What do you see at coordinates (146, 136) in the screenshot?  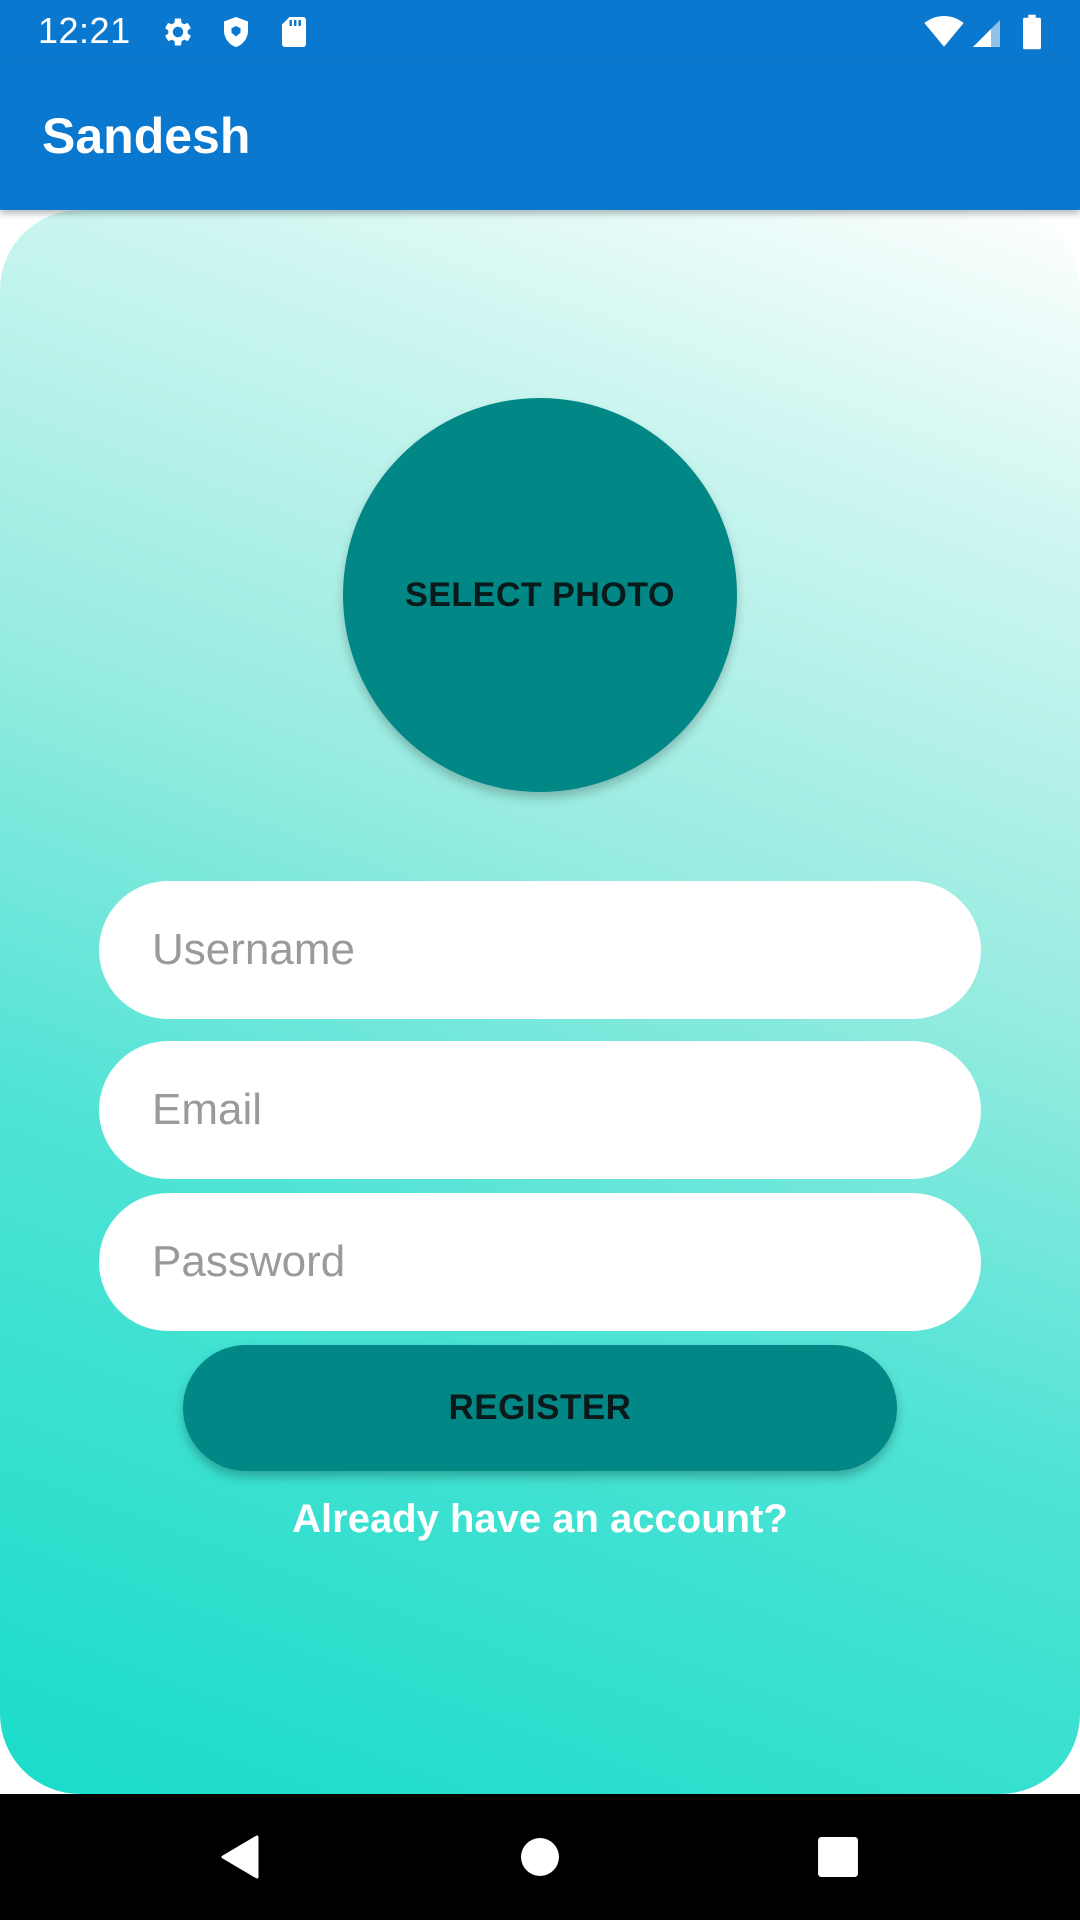 I see `app-title: Sandesh` at bounding box center [146, 136].